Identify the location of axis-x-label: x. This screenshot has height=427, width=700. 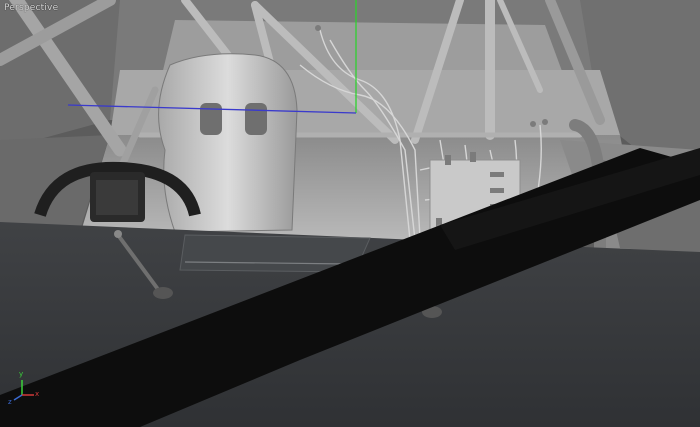
(37, 394).